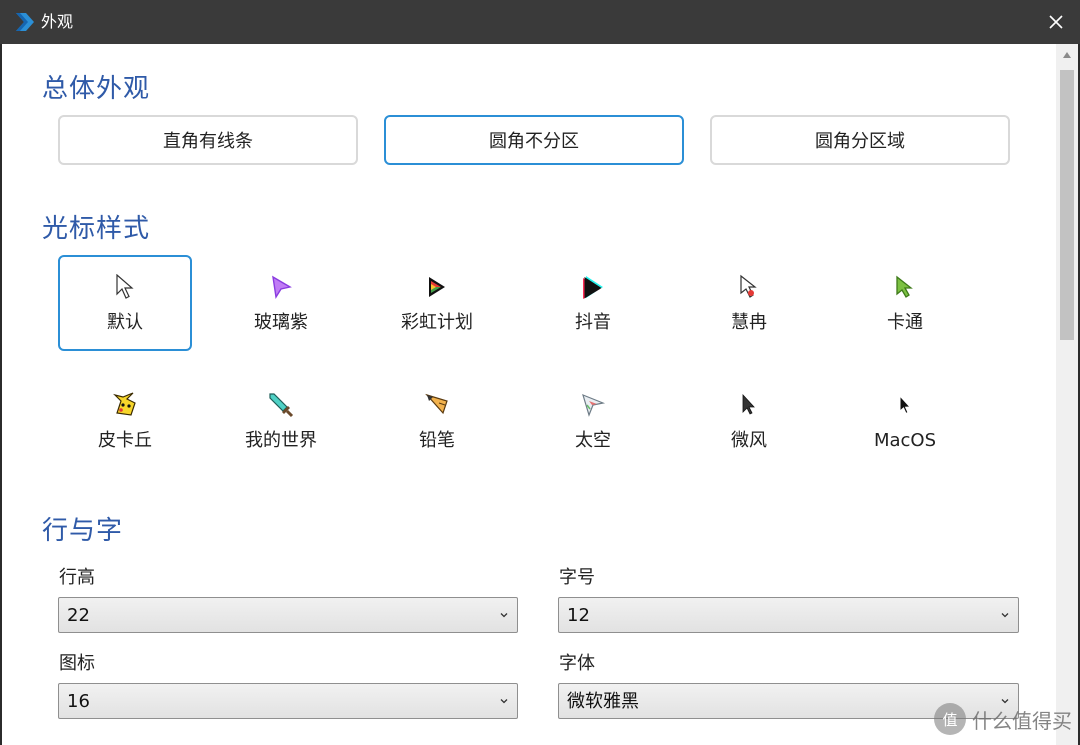  Describe the element at coordinates (77, 663) in the screenshot. I see `icon-size-label: 图标` at that location.